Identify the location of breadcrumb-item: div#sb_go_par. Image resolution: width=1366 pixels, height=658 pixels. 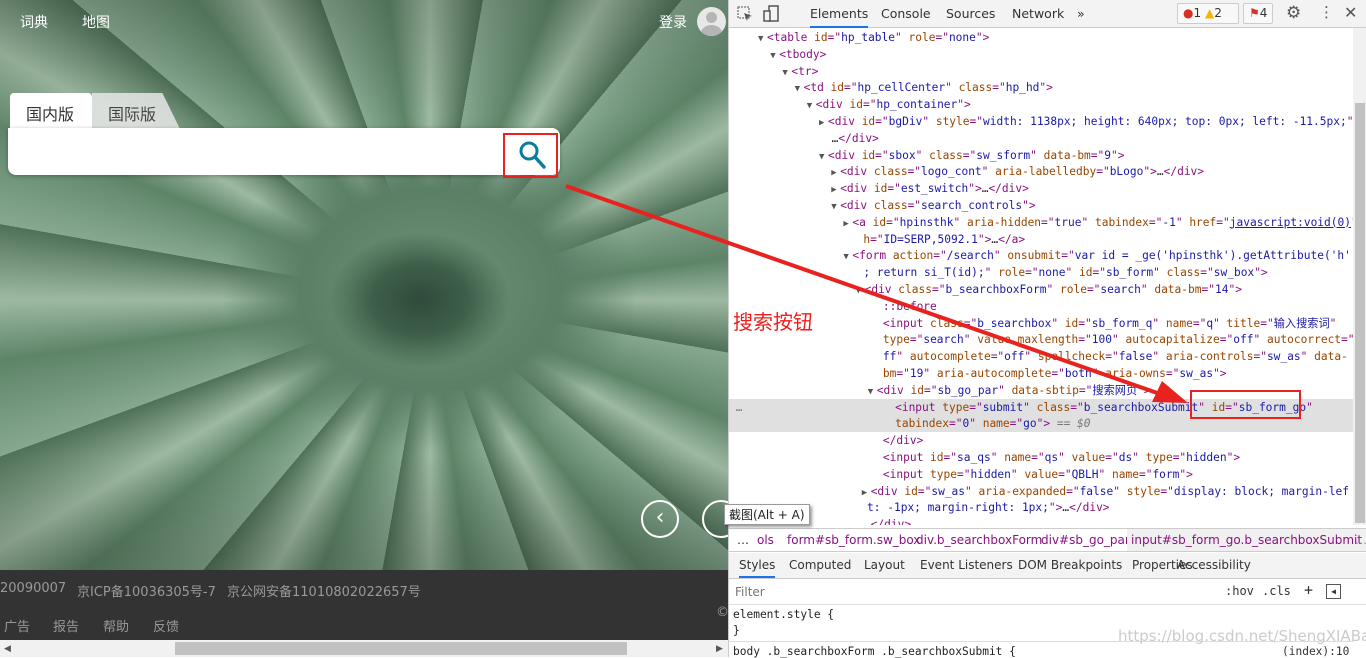
(1085, 540).